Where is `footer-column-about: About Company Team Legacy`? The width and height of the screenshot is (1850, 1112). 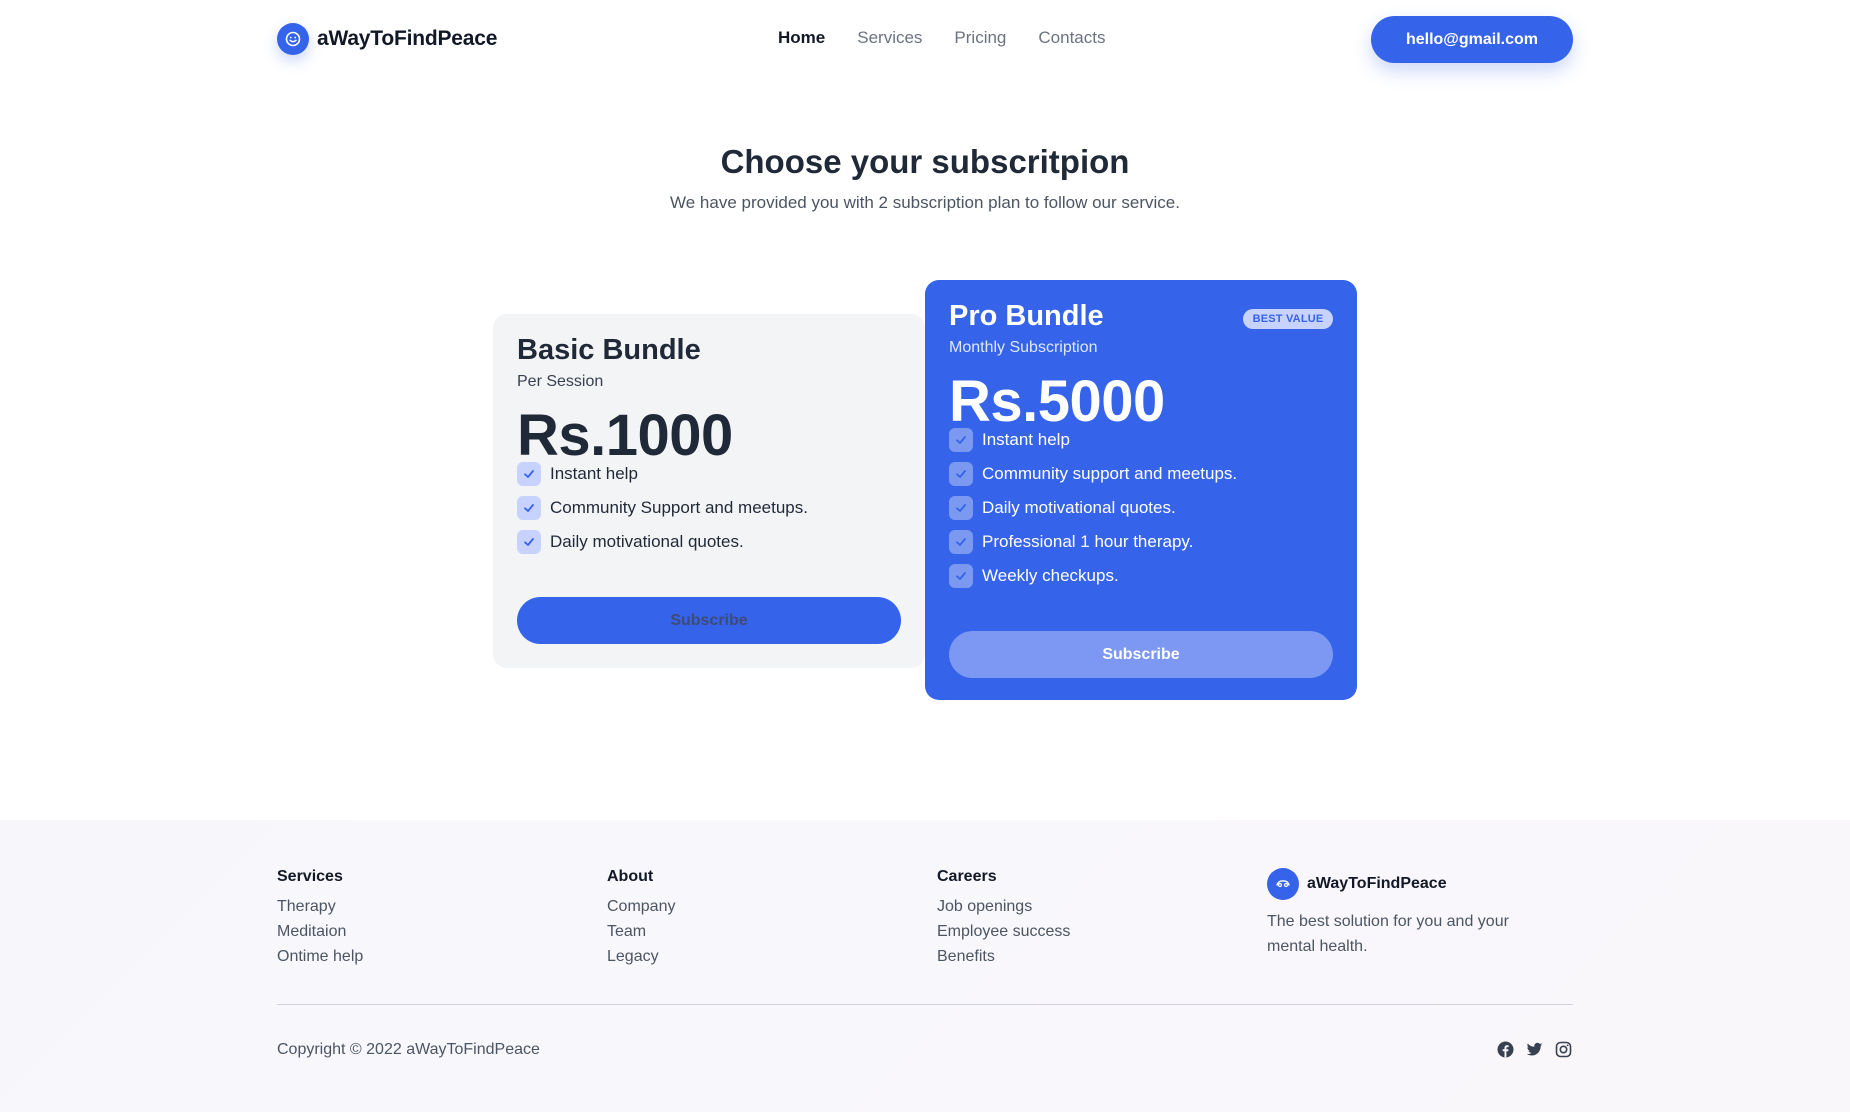 footer-column-about: About Company Team Legacy is located at coordinates (641, 918).